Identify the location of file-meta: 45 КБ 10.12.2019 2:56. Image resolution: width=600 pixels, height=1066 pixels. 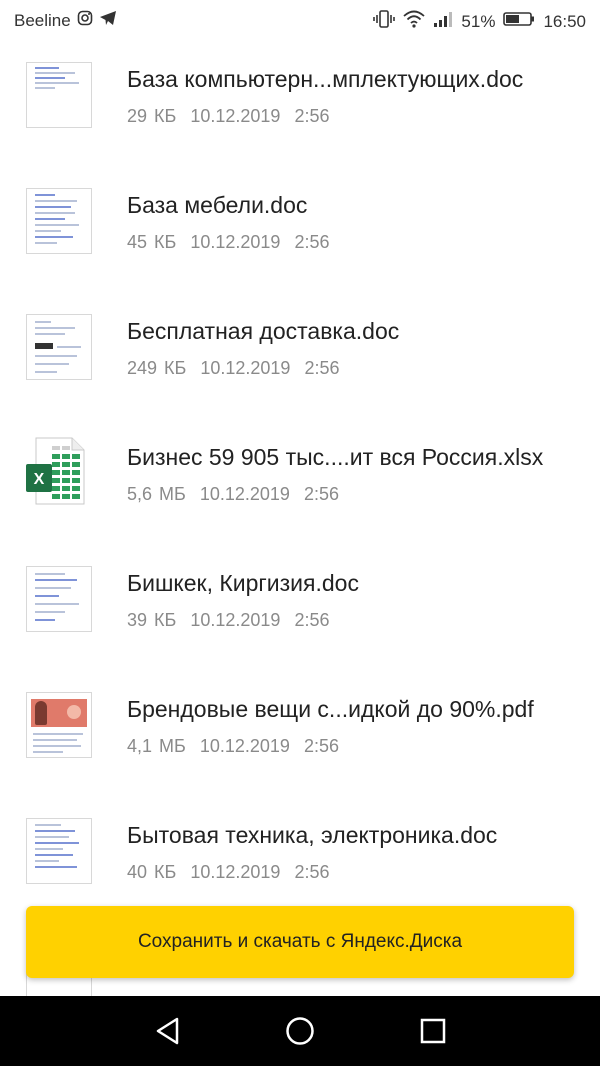
(228, 242).